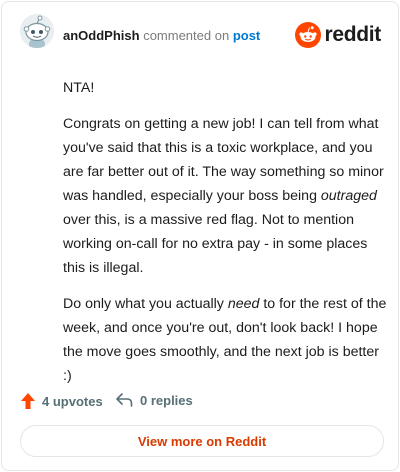  Describe the element at coordinates (243, 304) in the screenshot. I see `emphasis-text: need` at that location.